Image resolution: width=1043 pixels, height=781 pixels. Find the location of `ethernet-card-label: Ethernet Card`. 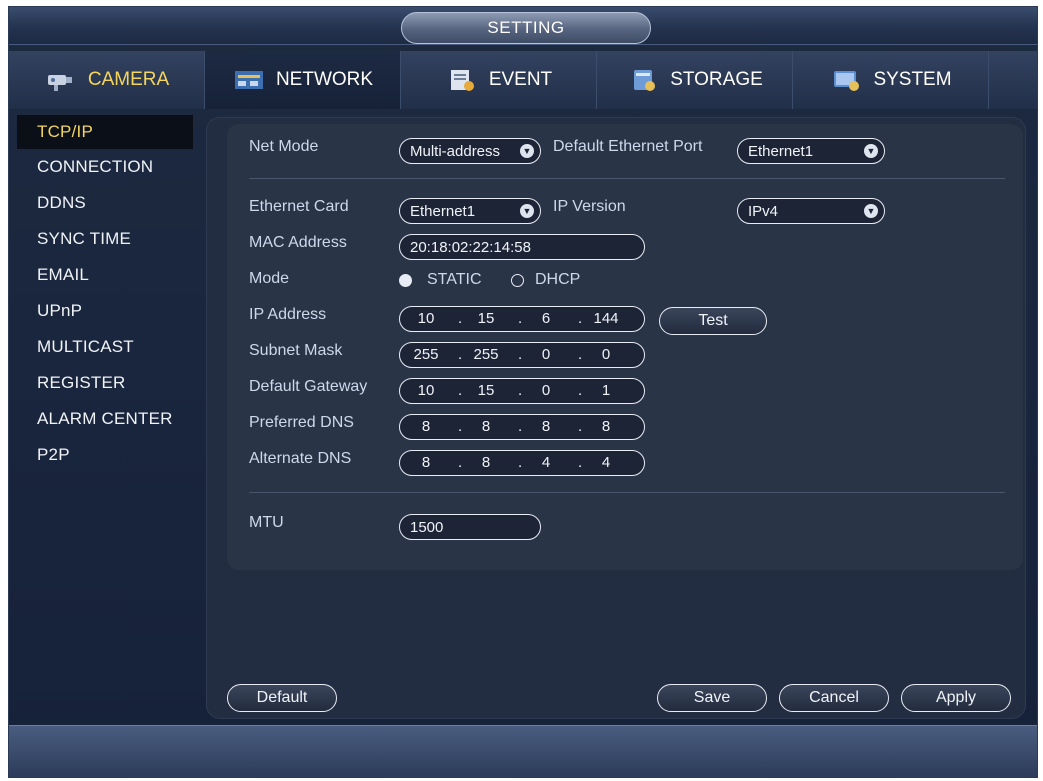

ethernet-card-label: Ethernet Card is located at coordinates (299, 206).